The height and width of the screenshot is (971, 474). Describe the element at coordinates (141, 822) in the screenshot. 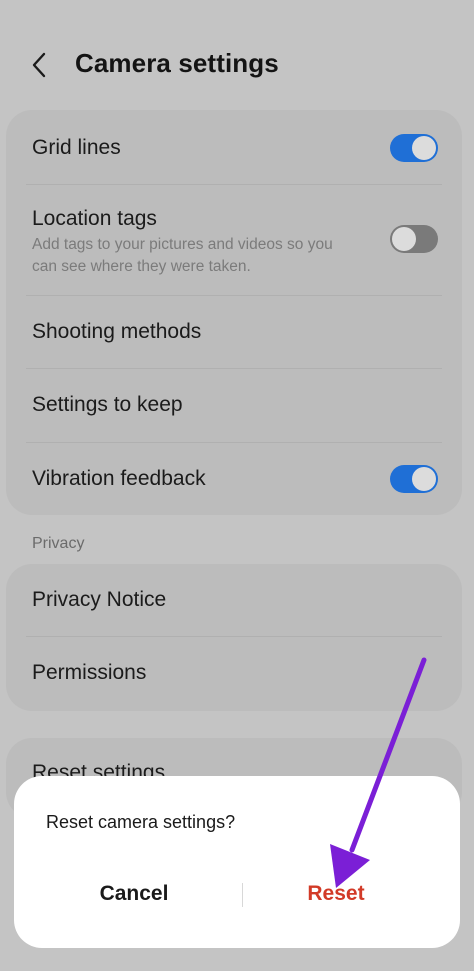

I see `dialog-message: Reset camera settings?` at that location.